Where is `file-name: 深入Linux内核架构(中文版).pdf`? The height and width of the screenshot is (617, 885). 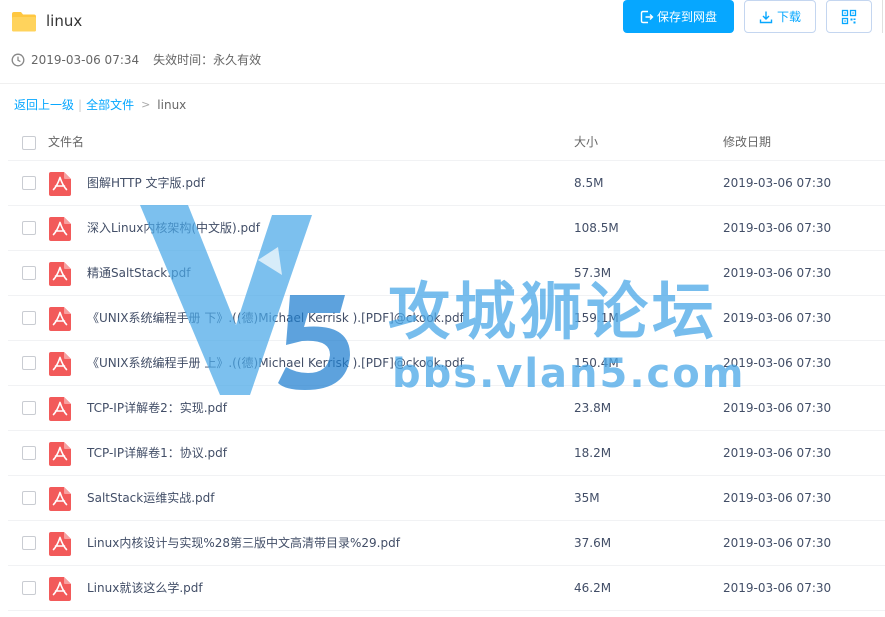
file-name: 深入Linux内核架构(中文版).pdf is located at coordinates (173, 228).